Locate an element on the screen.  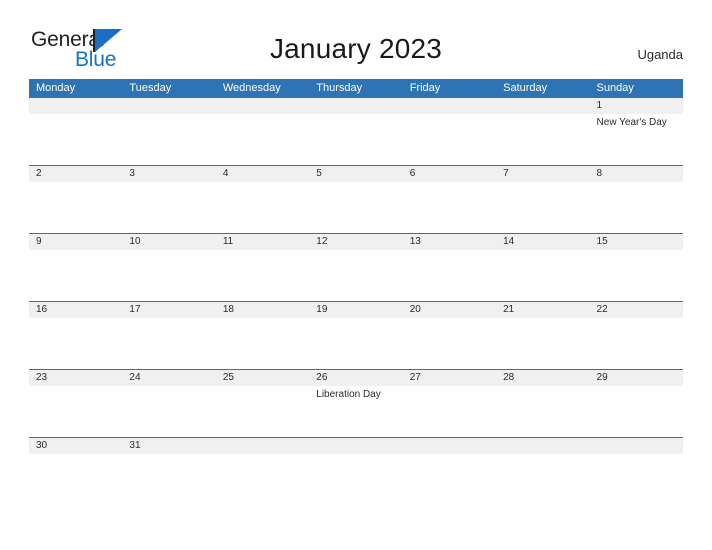
day-number: 4 is located at coordinates (262, 174).